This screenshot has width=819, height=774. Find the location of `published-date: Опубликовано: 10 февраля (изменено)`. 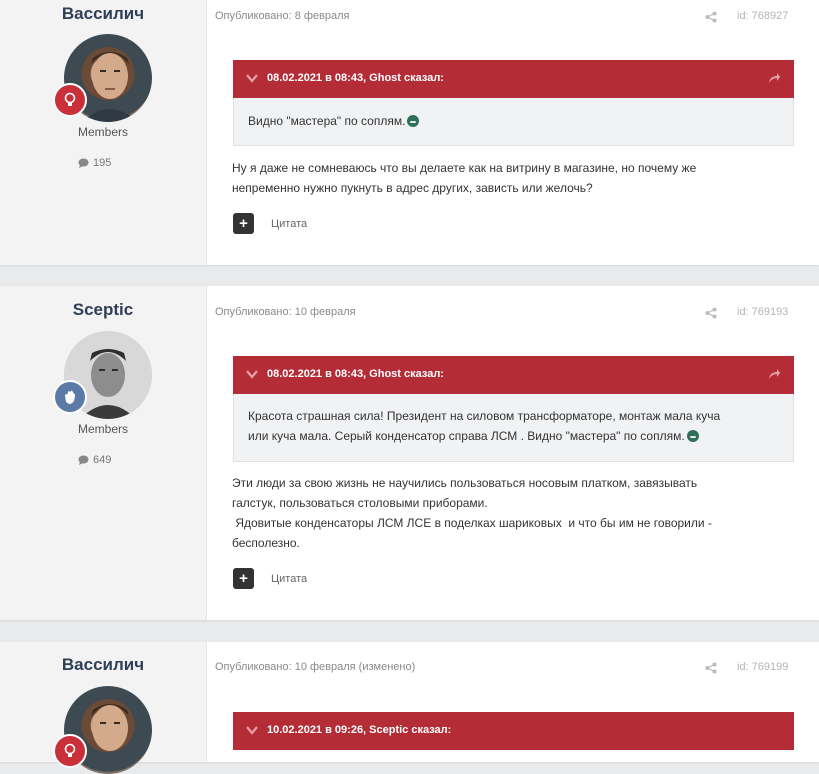

published-date: Опубликовано: 10 февраля (изменено) is located at coordinates (315, 667).